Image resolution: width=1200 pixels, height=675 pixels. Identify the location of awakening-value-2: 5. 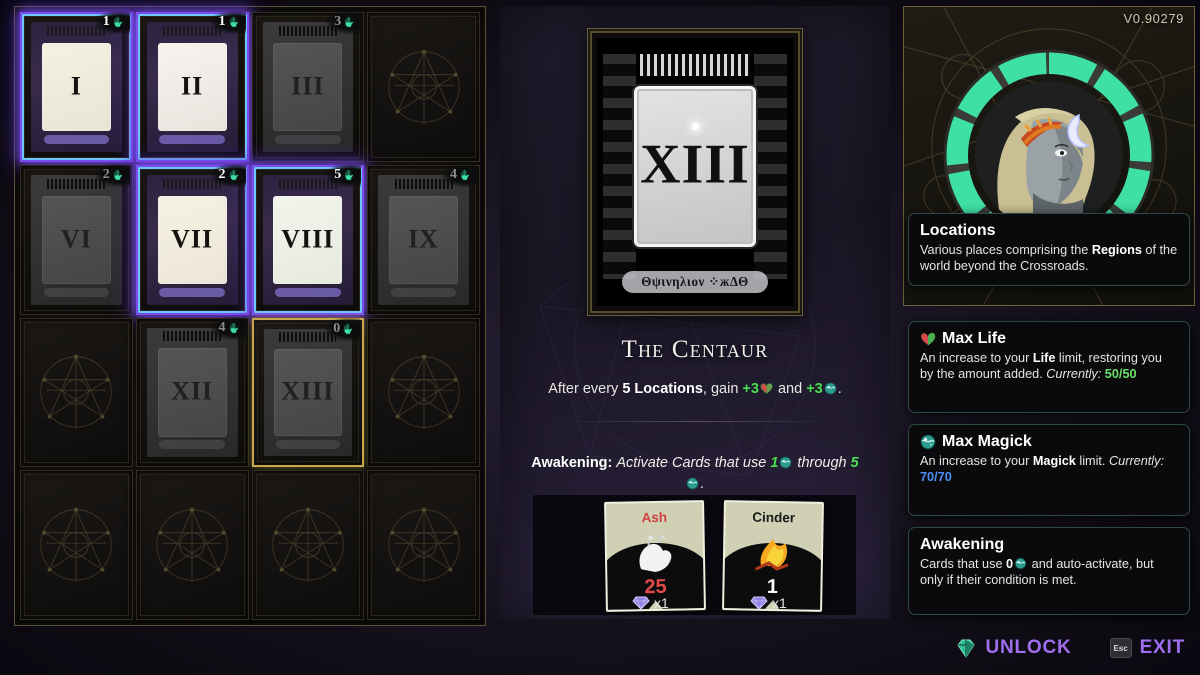
(854, 463).